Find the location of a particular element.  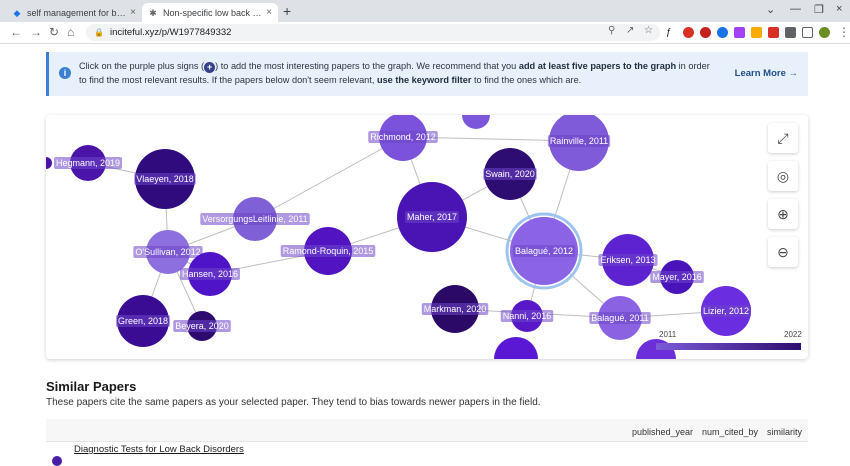

column-header-similarity: similarity is located at coordinates (784, 432).